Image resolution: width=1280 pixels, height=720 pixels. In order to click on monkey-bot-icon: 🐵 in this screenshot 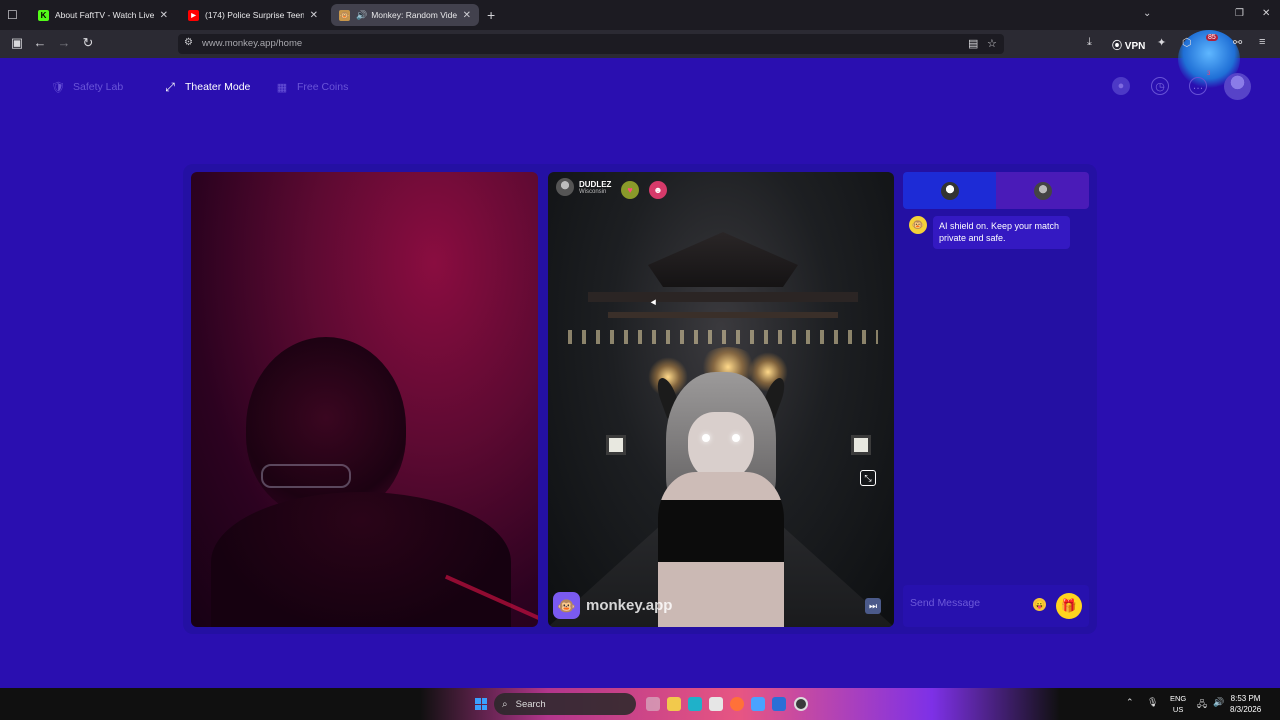, I will do `click(918, 225)`.